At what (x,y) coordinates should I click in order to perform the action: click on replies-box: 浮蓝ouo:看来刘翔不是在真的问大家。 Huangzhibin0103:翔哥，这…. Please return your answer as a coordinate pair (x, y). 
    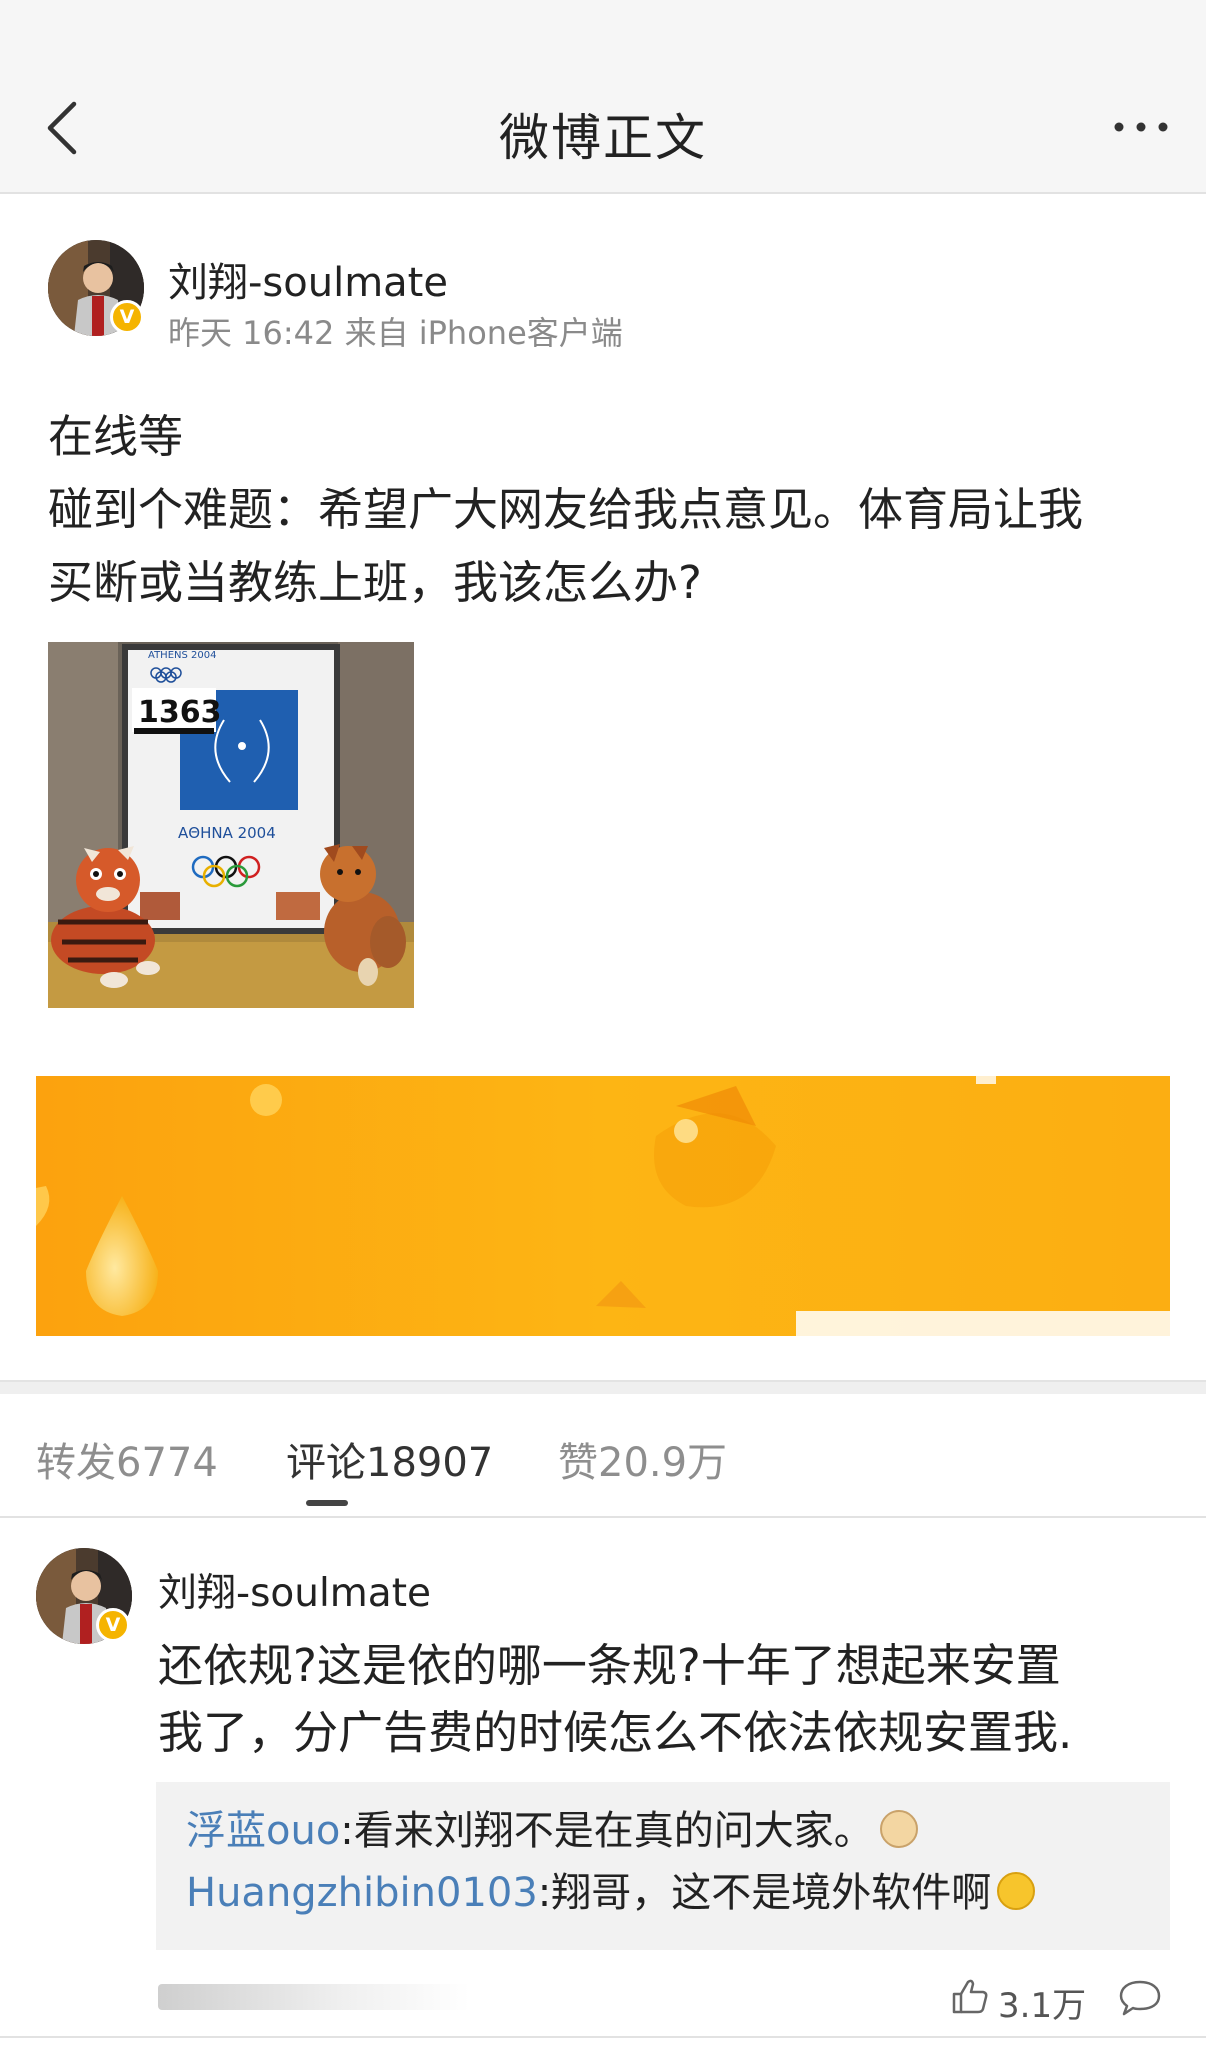
    Looking at the image, I should click on (663, 1866).